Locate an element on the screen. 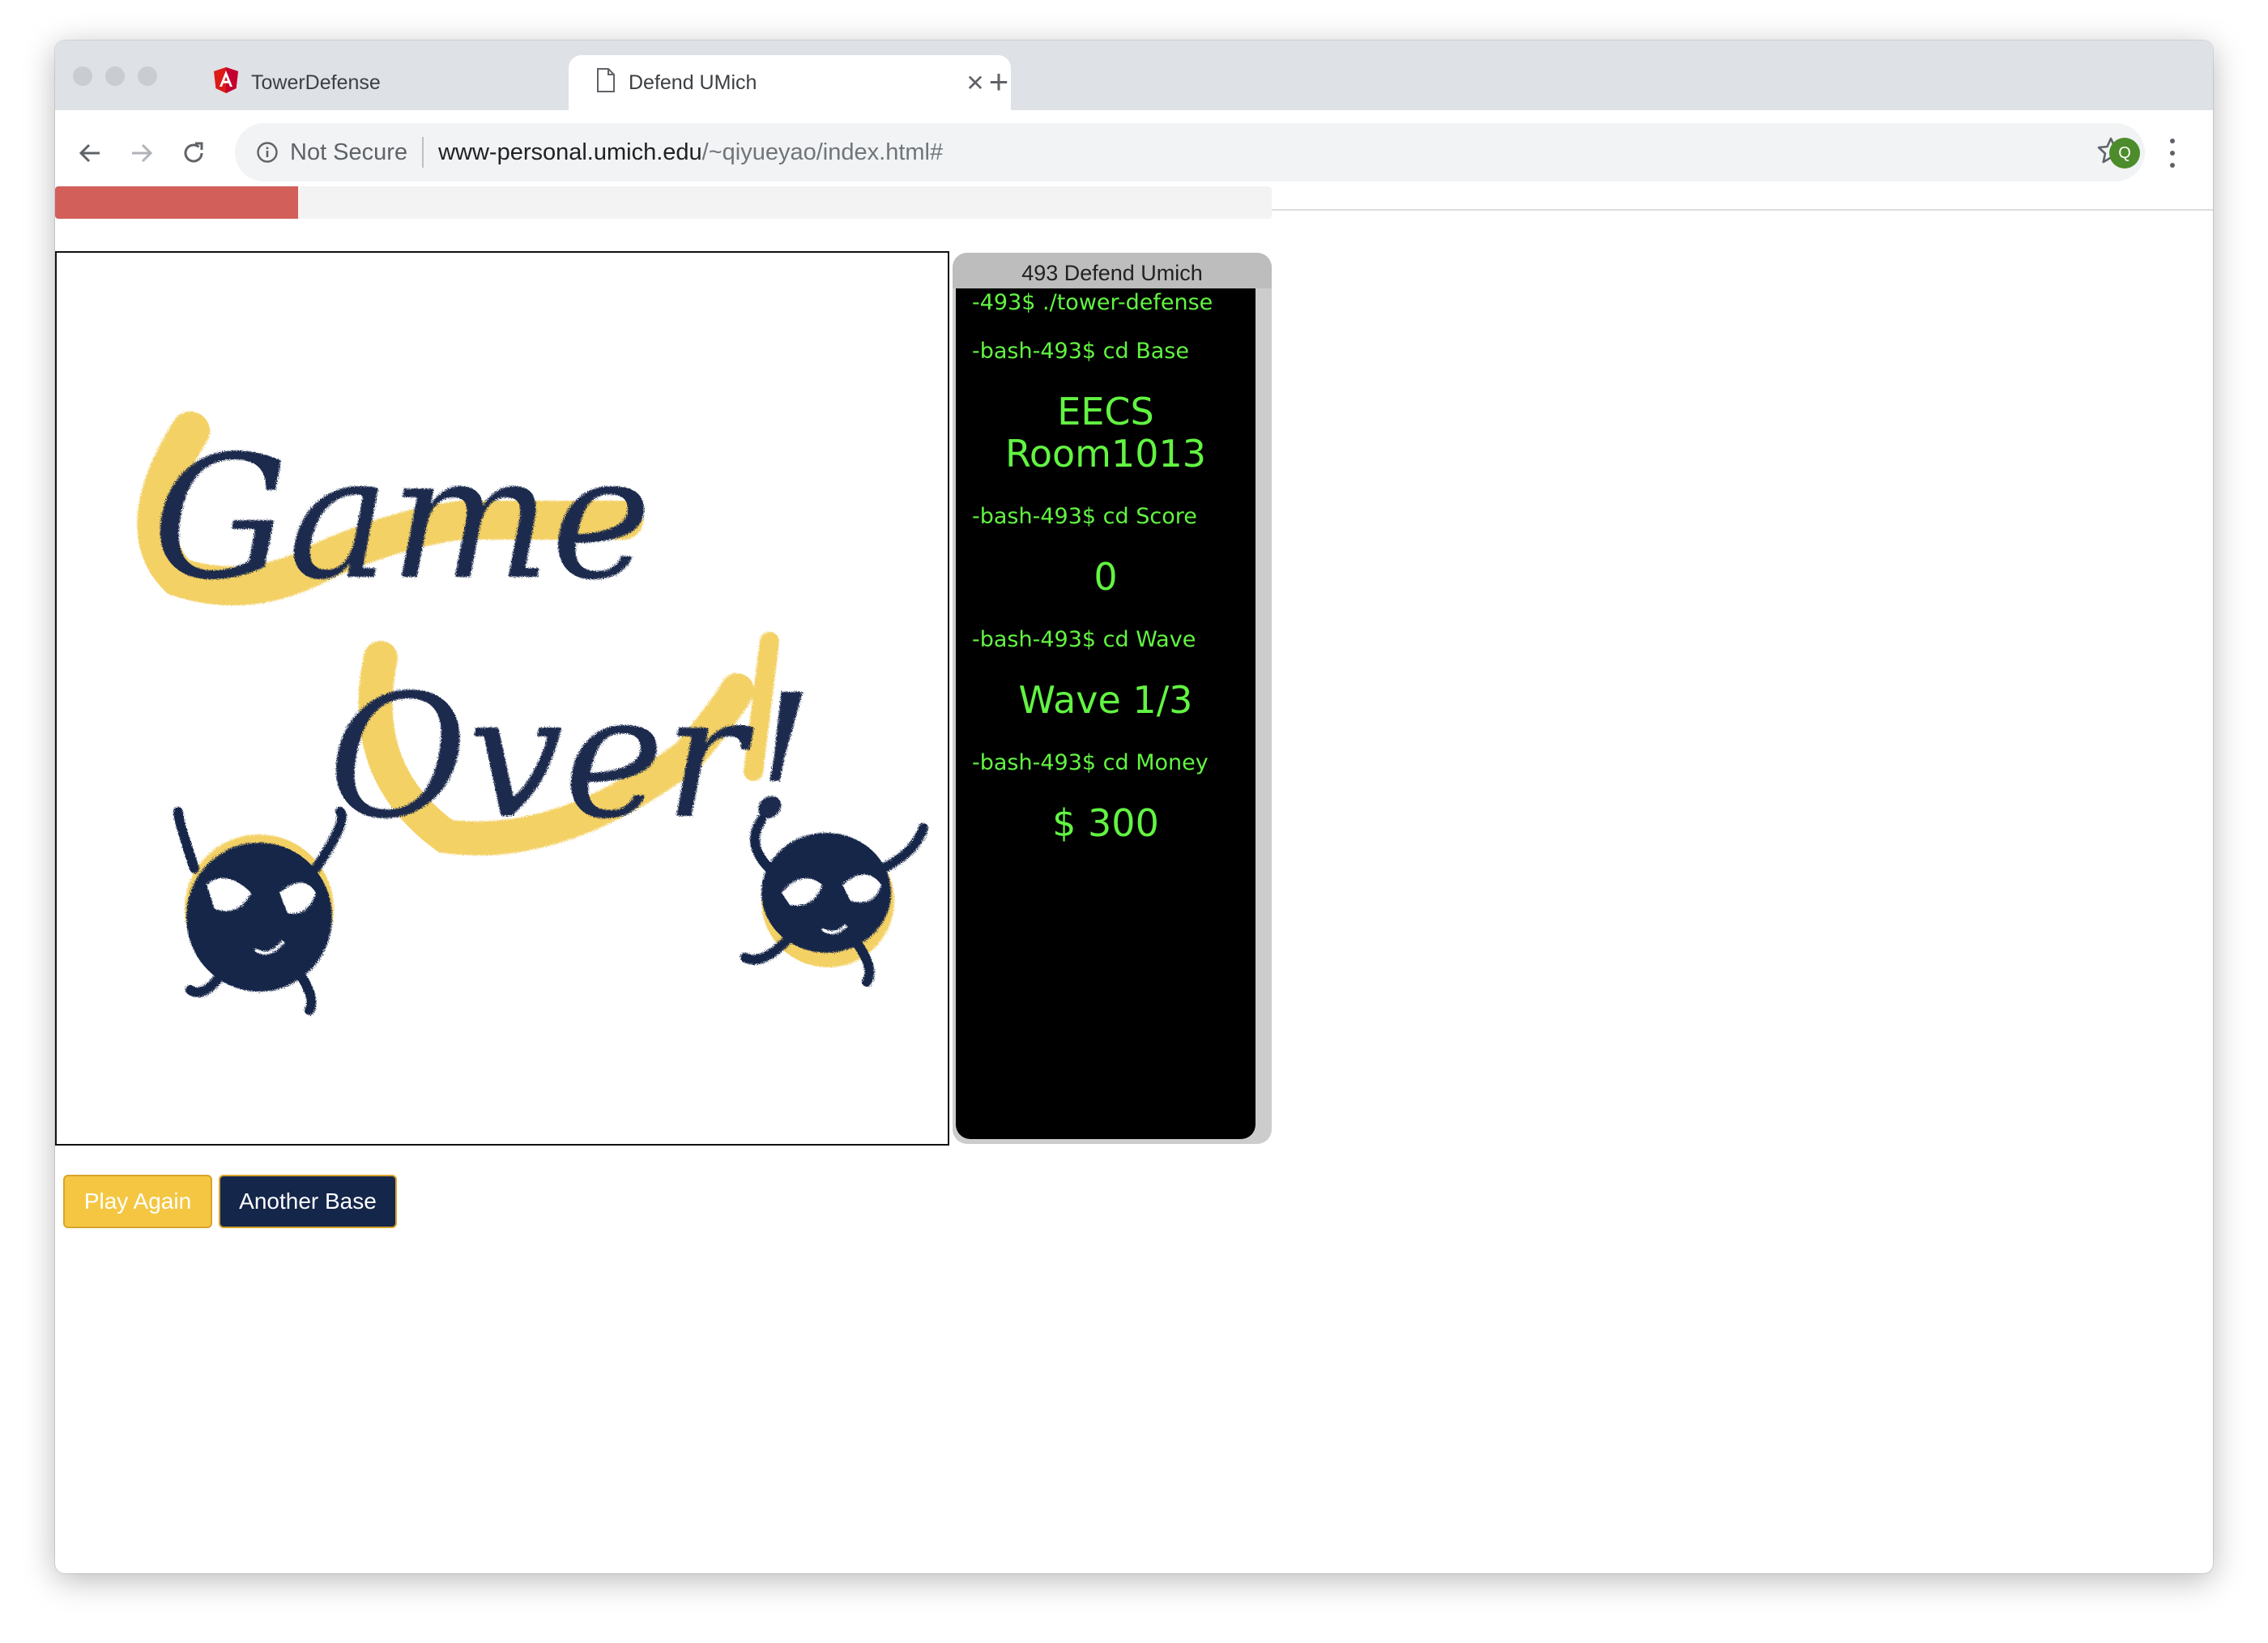  url-path: /~qiyueyao/index.html# is located at coordinates (822, 152).